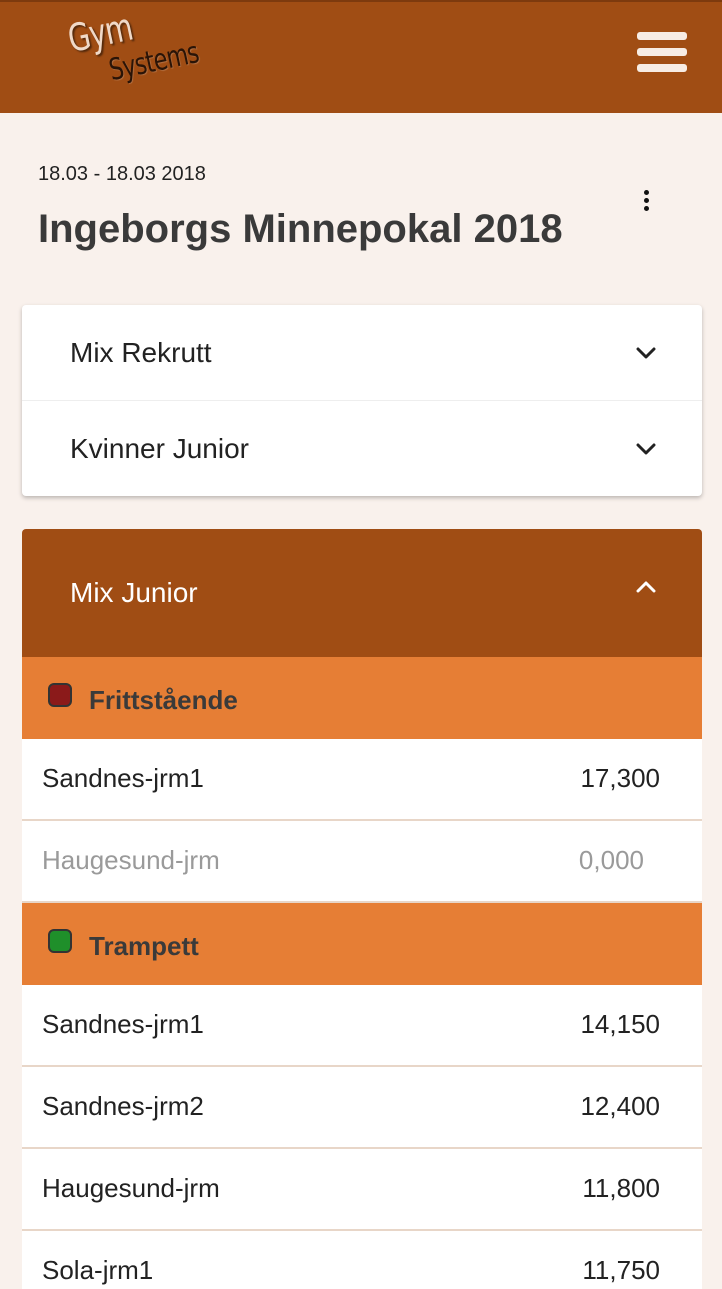 This screenshot has height=1289, width=722. Describe the element at coordinates (163, 700) in the screenshot. I see `apparatus-name: Frittstående` at that location.